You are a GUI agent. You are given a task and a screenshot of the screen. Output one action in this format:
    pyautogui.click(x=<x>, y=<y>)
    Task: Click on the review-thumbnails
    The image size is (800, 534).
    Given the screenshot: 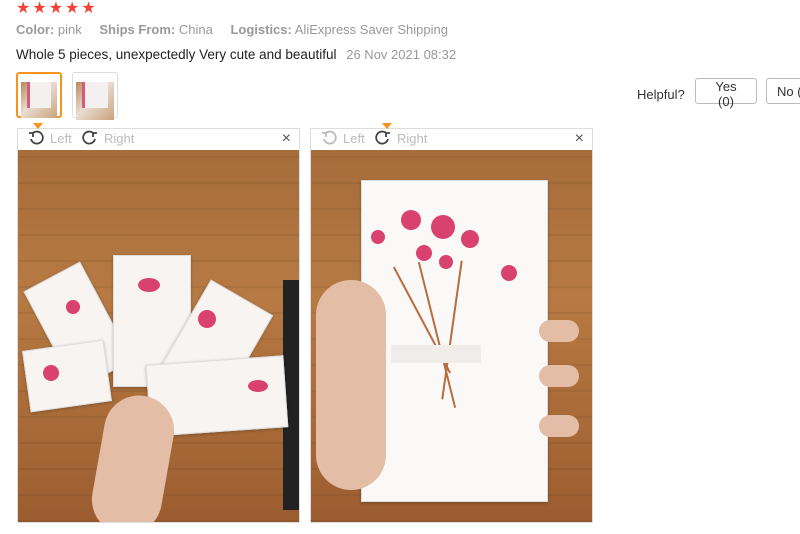 What is the action you would take?
    pyautogui.click(x=67, y=96)
    